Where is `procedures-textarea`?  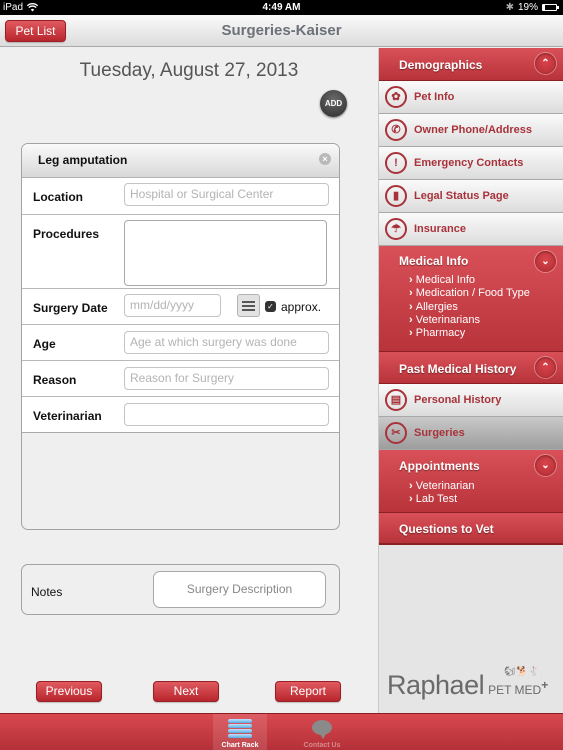 procedures-textarea is located at coordinates (225, 253).